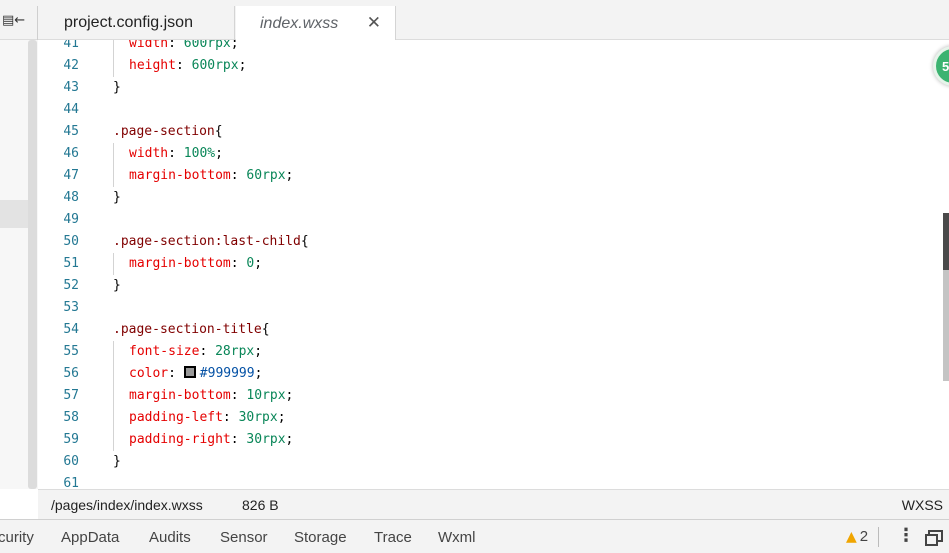 The image size is (949, 553). Describe the element at coordinates (189, 372) in the screenshot. I see `color-swatch` at that location.